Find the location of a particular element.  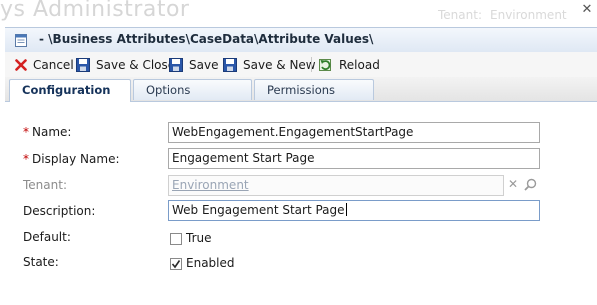

background-app-header: ys Administrator Tenant: Environment is located at coordinates (298, 15).